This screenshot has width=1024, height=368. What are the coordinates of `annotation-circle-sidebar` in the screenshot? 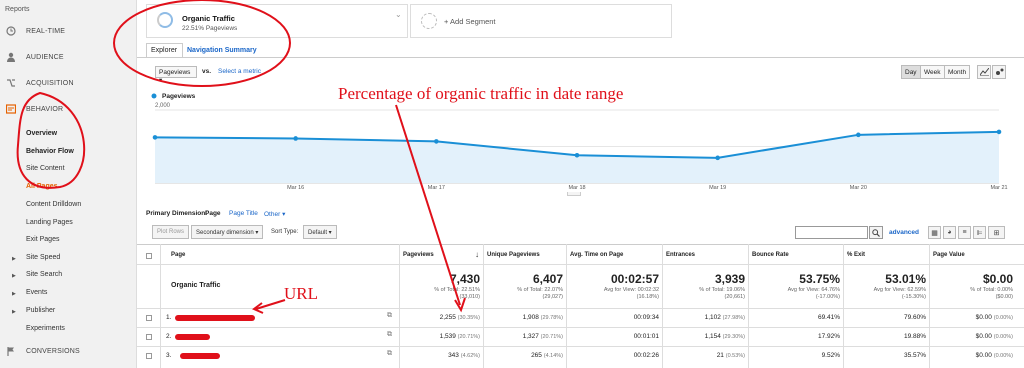 It's located at (51, 140).